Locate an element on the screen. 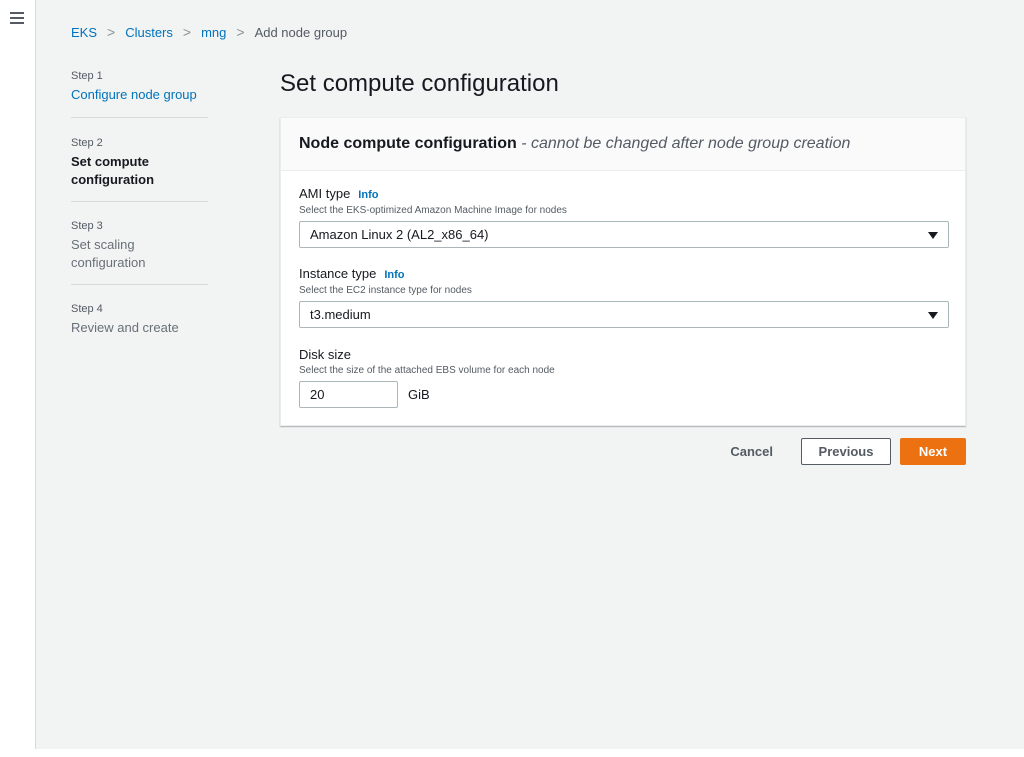  next-button: Next is located at coordinates (933, 451).